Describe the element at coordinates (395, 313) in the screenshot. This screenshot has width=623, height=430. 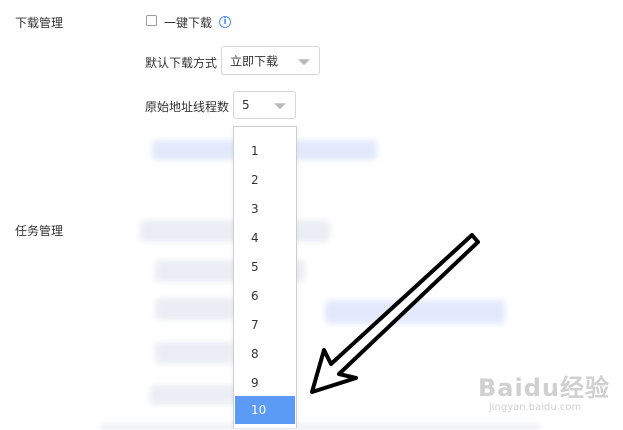
I see `annotation-arrow-icon` at that location.